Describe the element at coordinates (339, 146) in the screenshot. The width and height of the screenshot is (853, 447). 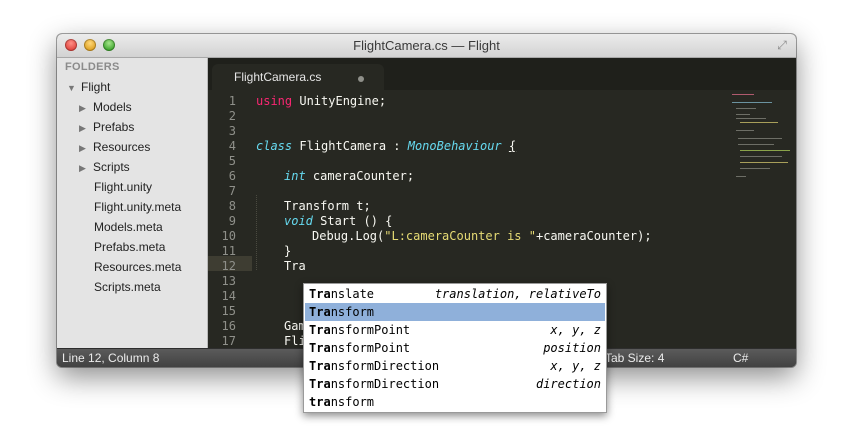
I see `code-token: FlightCamera` at that location.